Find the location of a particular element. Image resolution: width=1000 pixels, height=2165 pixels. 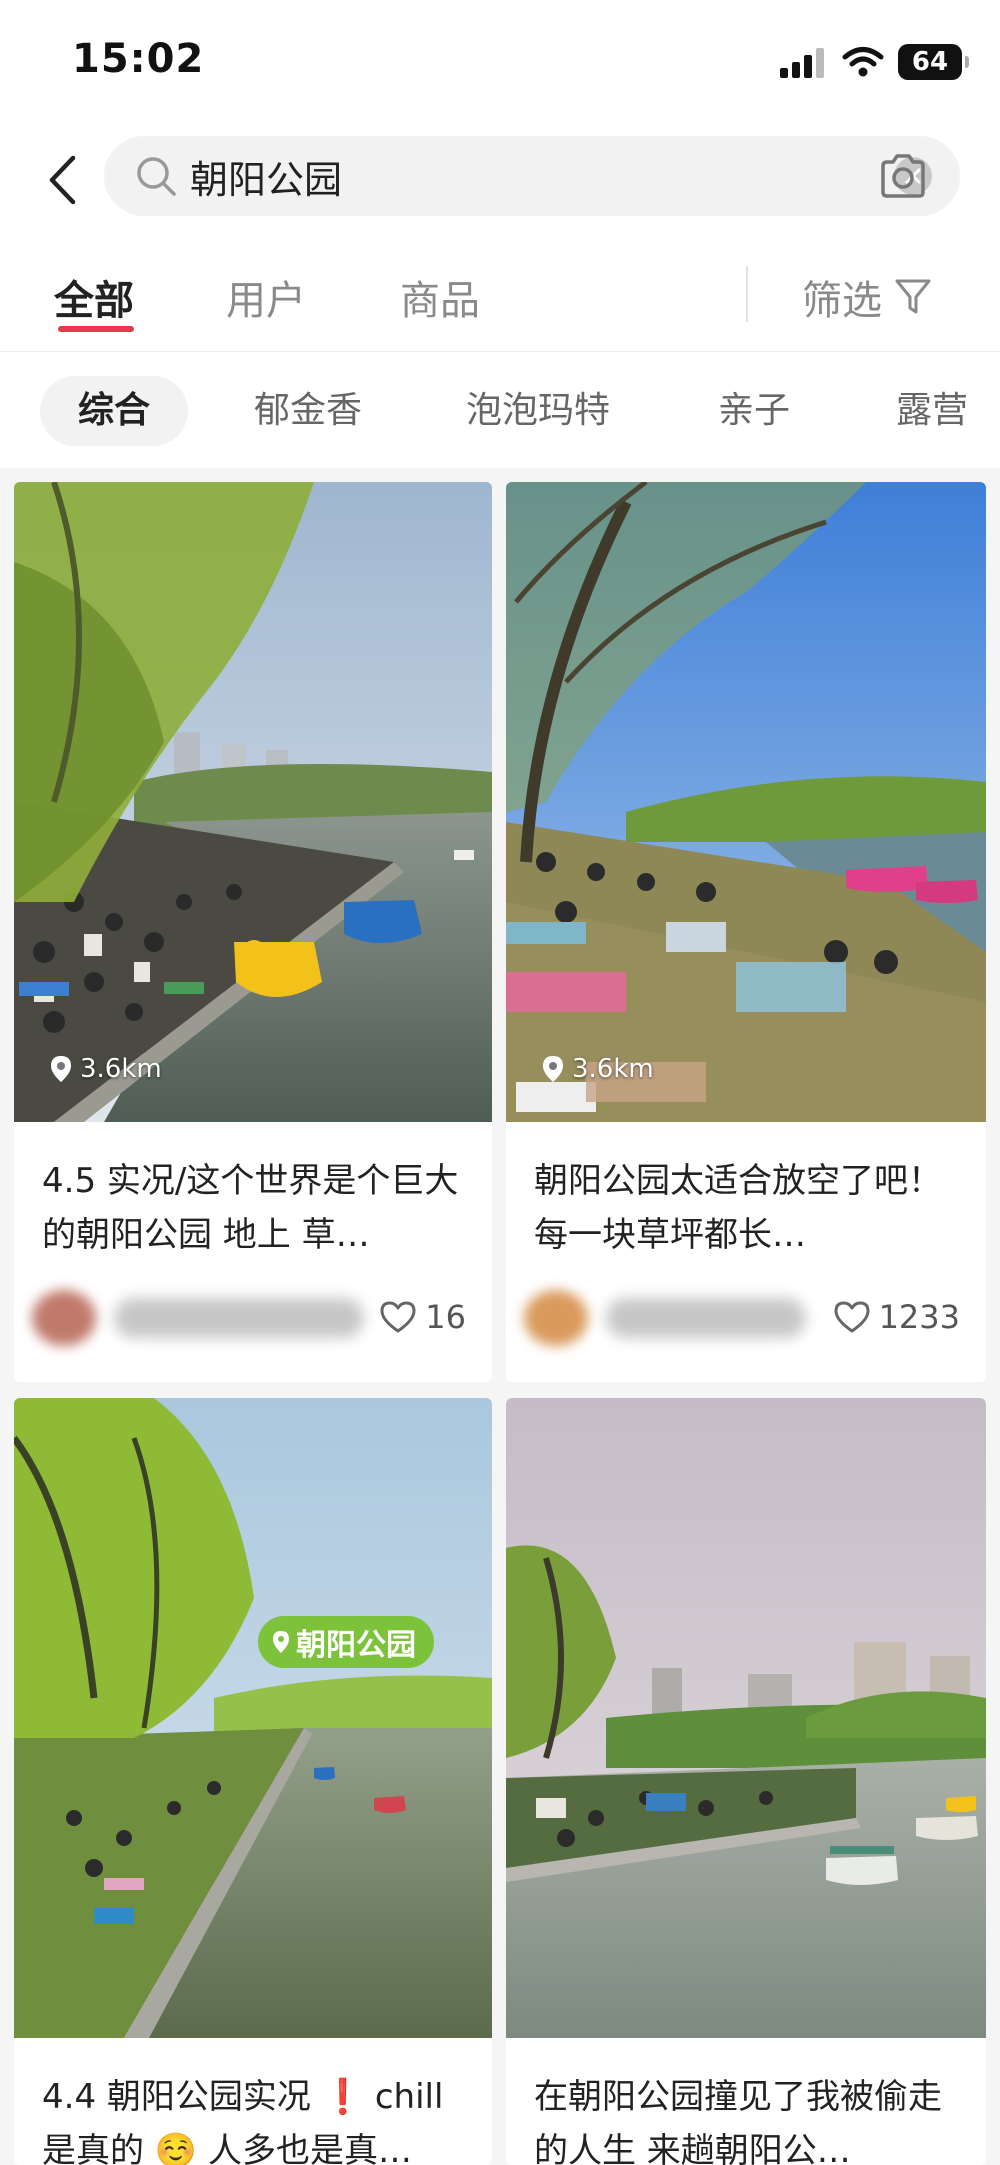

active-tab-indicator is located at coordinates (96, 329).